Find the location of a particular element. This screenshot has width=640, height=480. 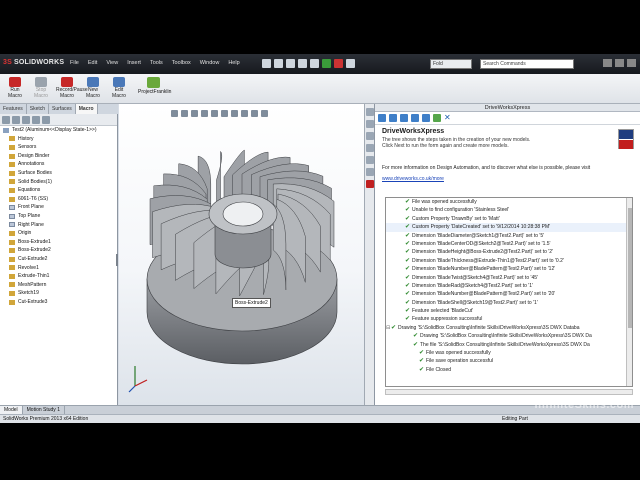

tree-item: Sensors is located at coordinates (60, 147).